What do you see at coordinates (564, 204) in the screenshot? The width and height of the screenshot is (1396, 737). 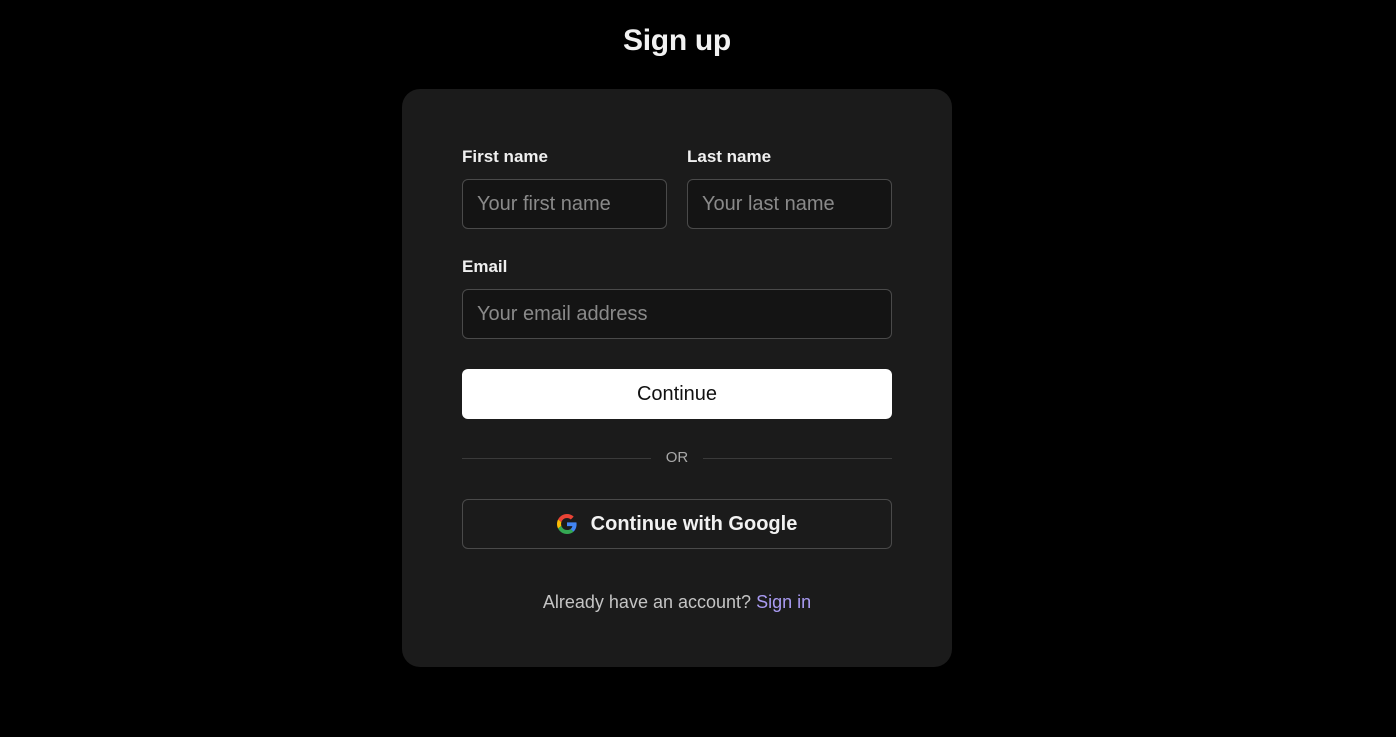 I see `first-name-input` at bounding box center [564, 204].